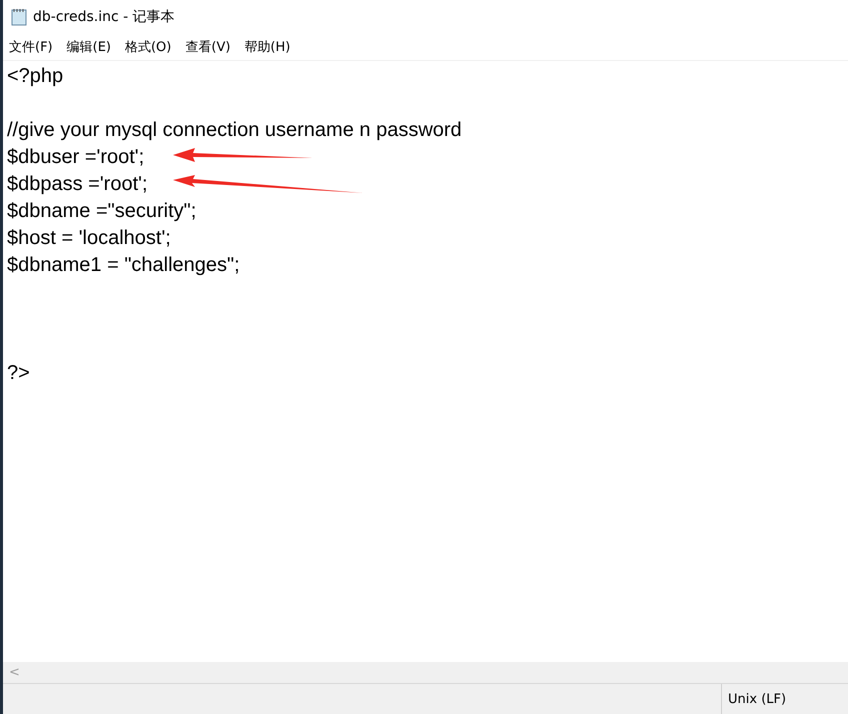 Image resolution: width=848 pixels, height=714 pixels. I want to click on code-line: $dbname ="security";, so click(101, 211).